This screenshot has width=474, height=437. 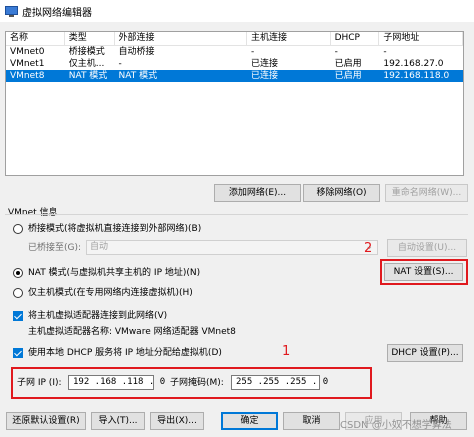 I want to click on table-cell: VMnet8, so click(x=27, y=76).